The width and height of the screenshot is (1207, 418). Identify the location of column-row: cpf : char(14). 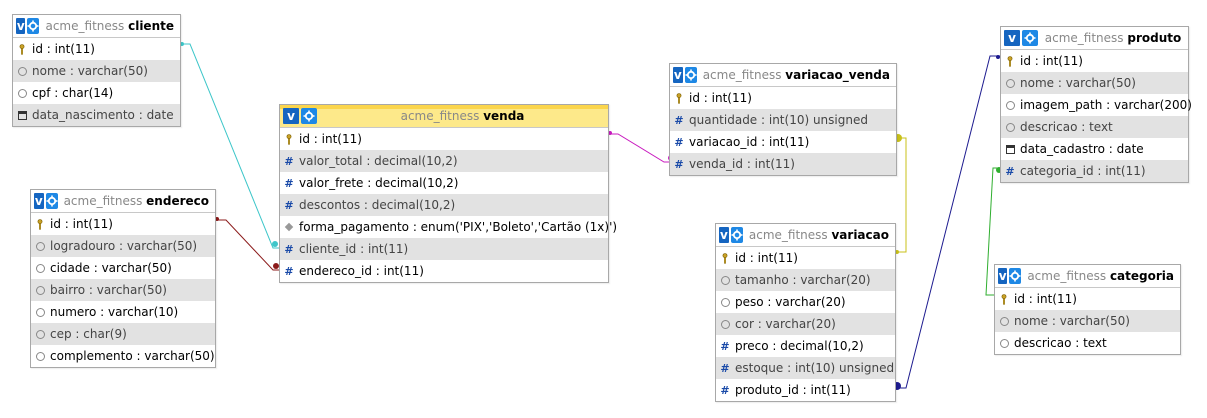
(96, 93).